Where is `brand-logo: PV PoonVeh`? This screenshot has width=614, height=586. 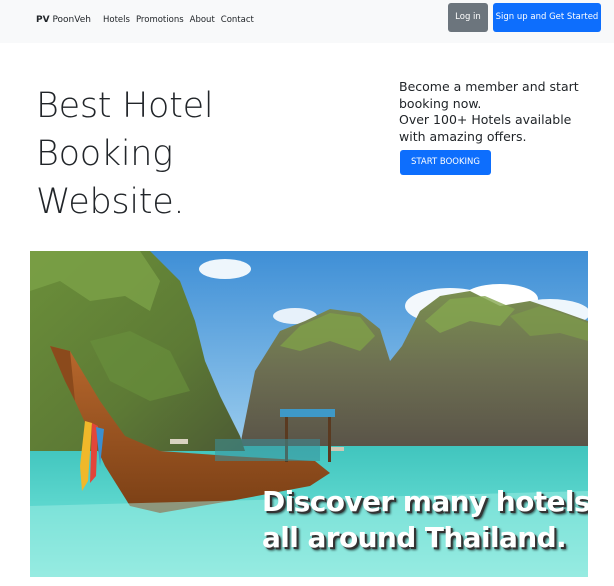 brand-logo: PV PoonVeh is located at coordinates (63, 20).